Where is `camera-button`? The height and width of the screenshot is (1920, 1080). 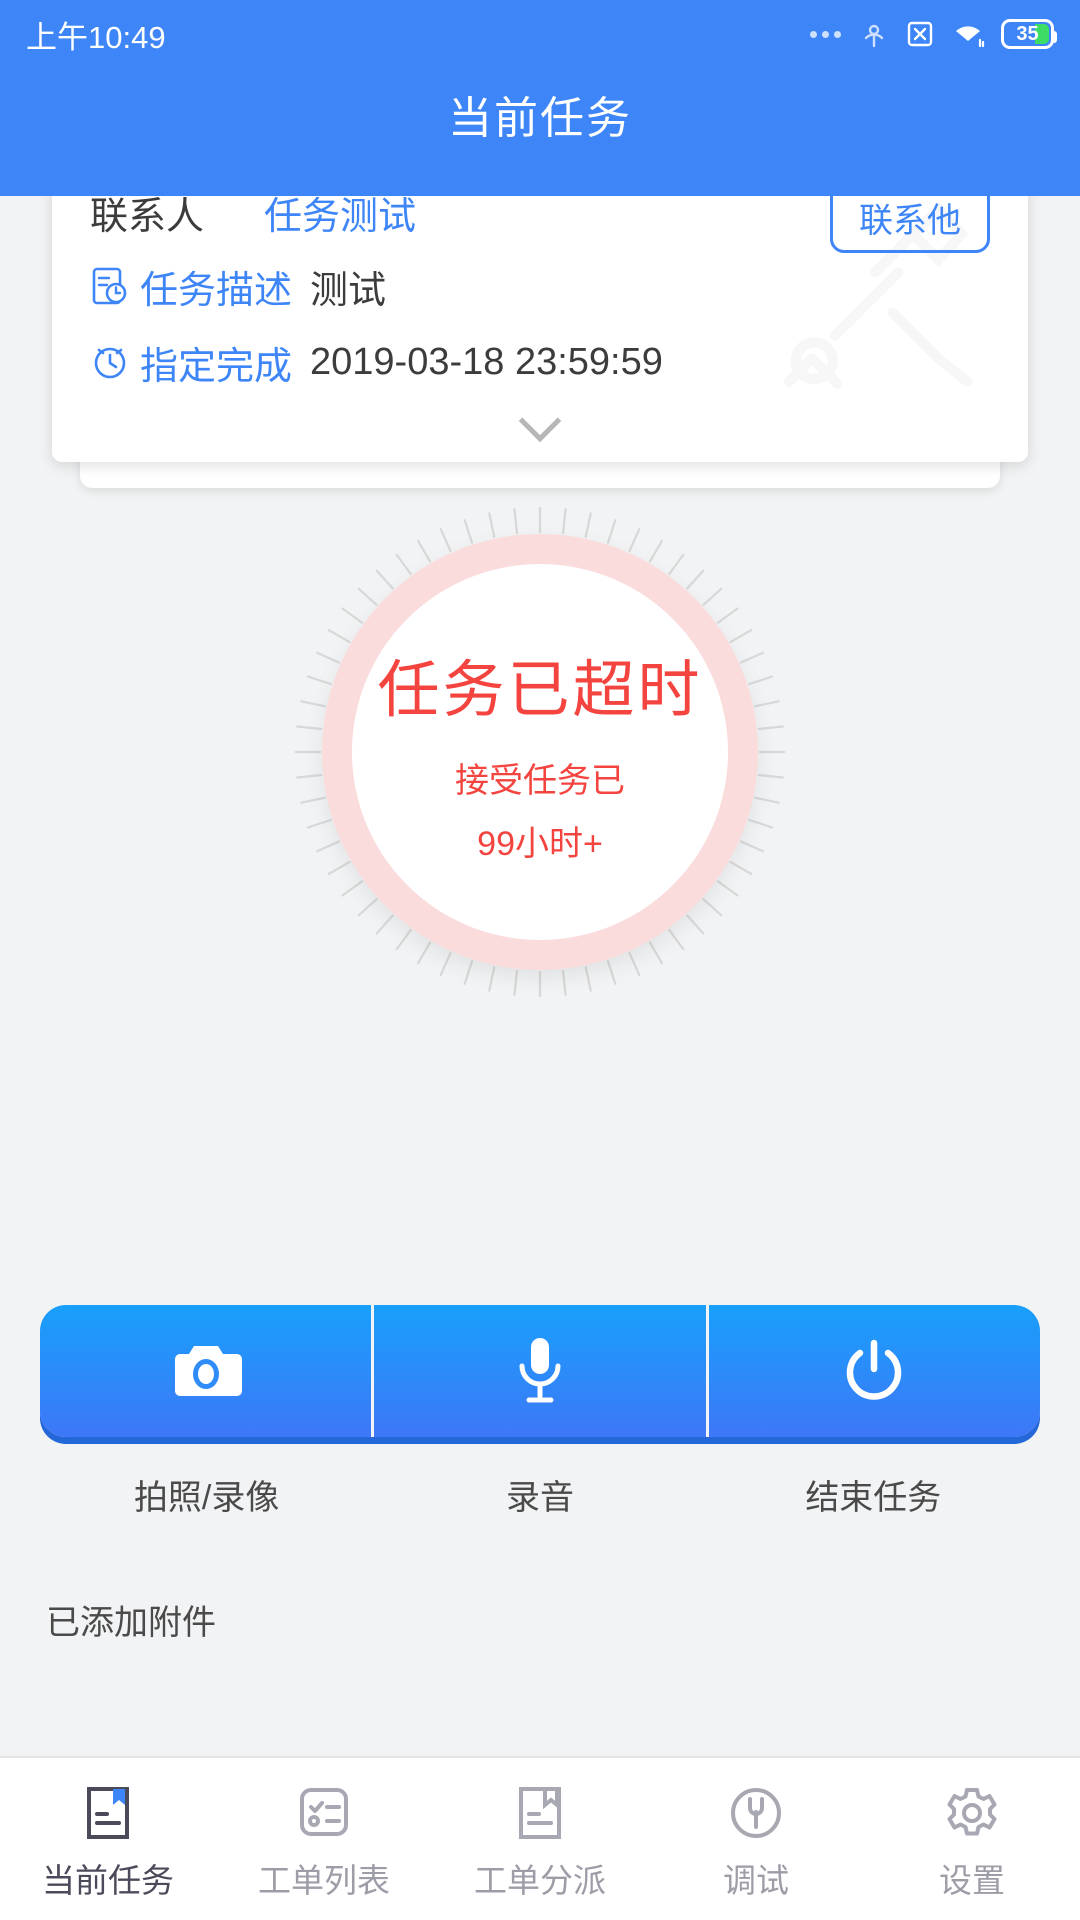 camera-button is located at coordinates (207, 1371).